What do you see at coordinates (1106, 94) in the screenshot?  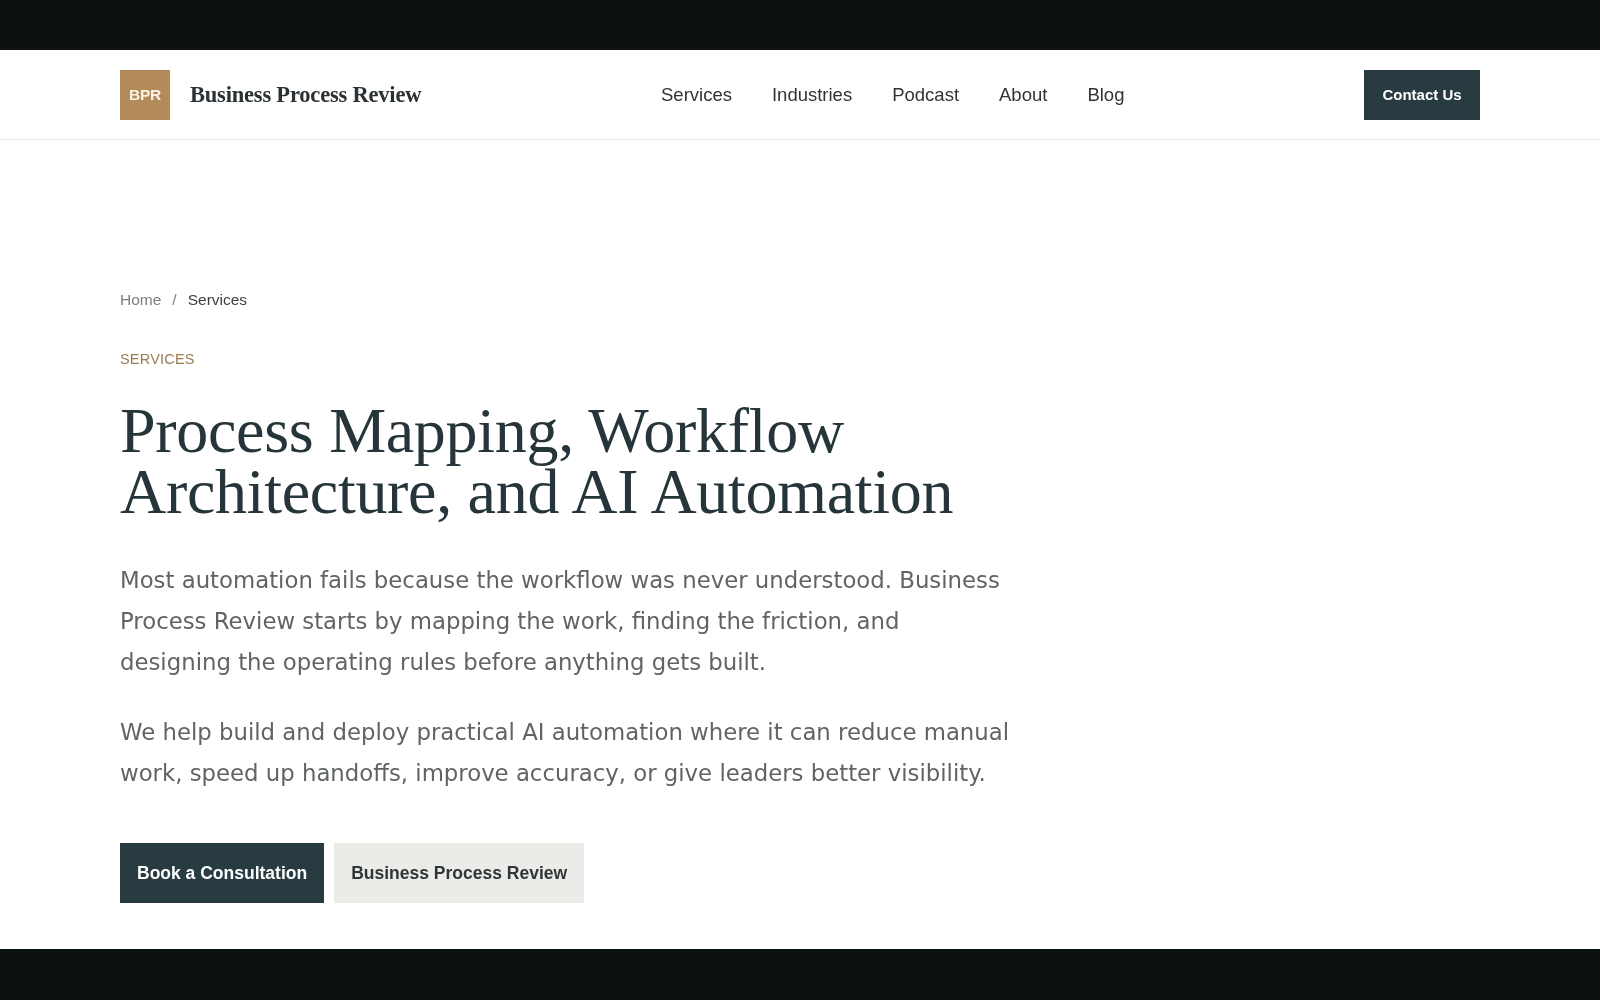 I see `nav-link: Blog` at bounding box center [1106, 94].